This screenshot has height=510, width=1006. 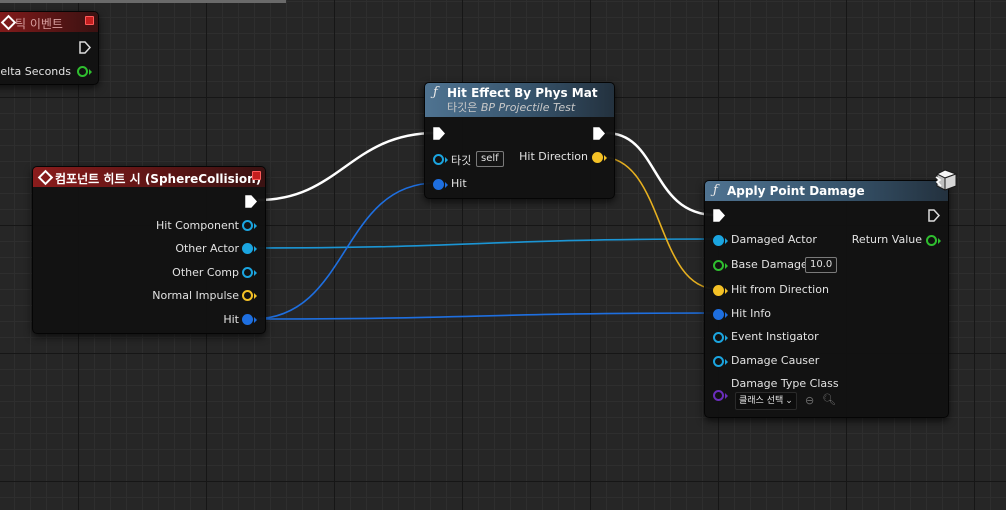 I want to click on target-self-value: self, so click(x=490, y=159).